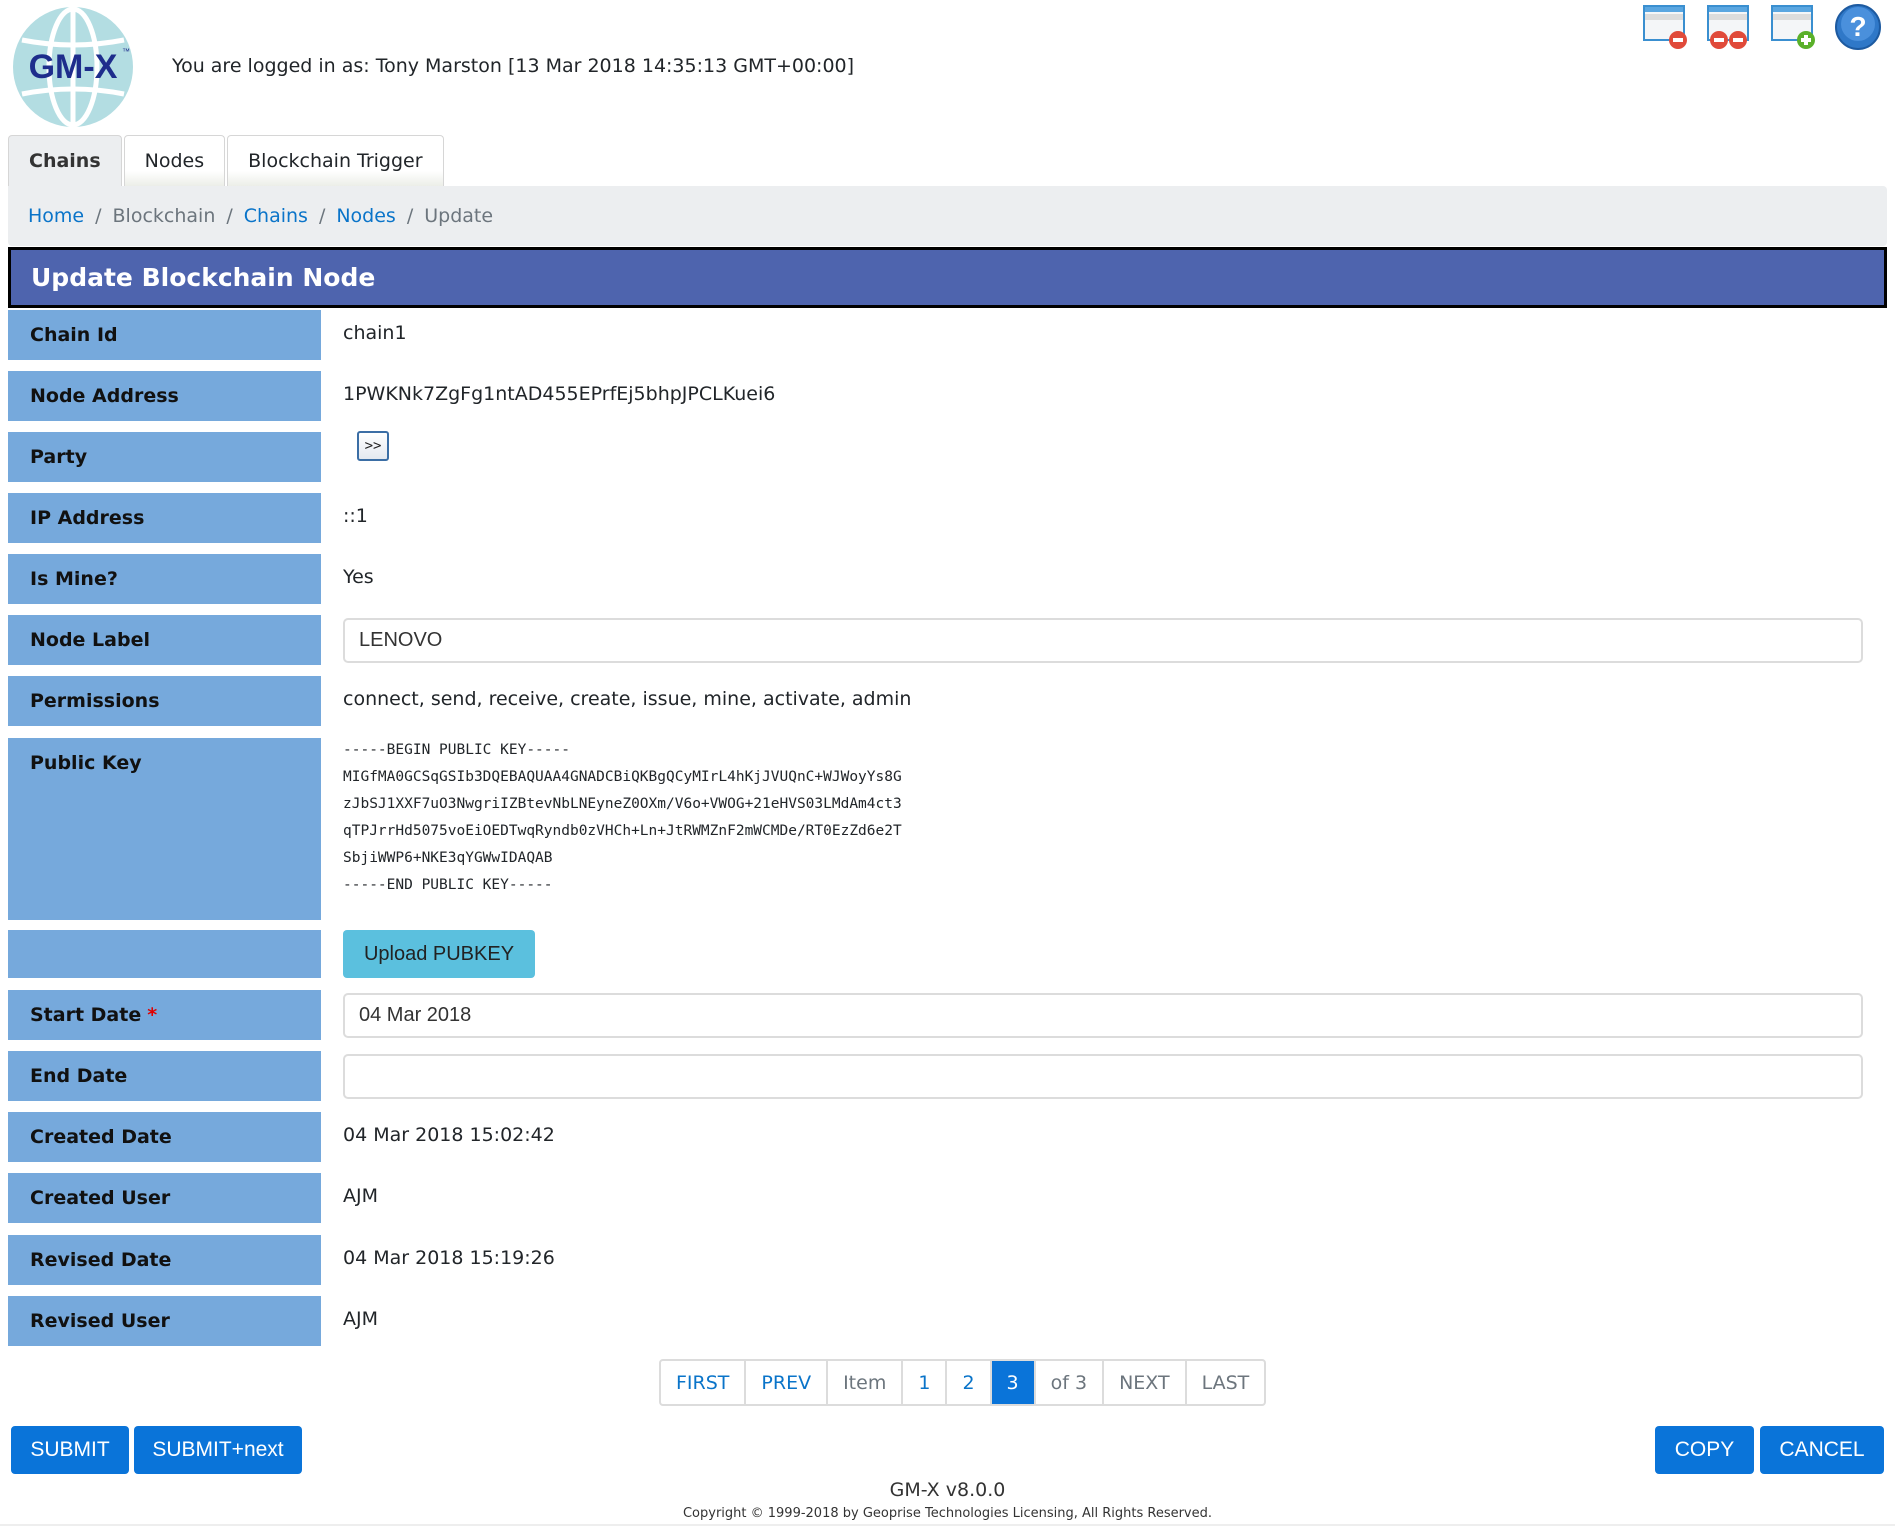 This screenshot has height=1526, width=1895. Describe the element at coordinates (164, 457) in the screenshot. I see `party-label: Party` at that location.